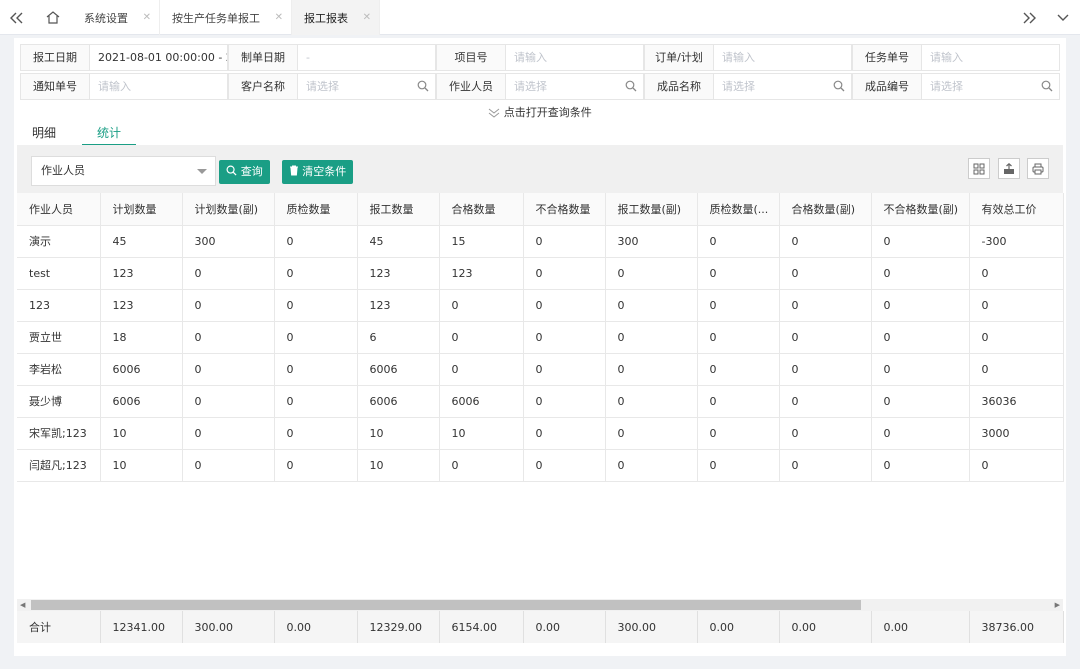  What do you see at coordinates (17, 17) in the screenshot?
I see `double-left-icon` at bounding box center [17, 17].